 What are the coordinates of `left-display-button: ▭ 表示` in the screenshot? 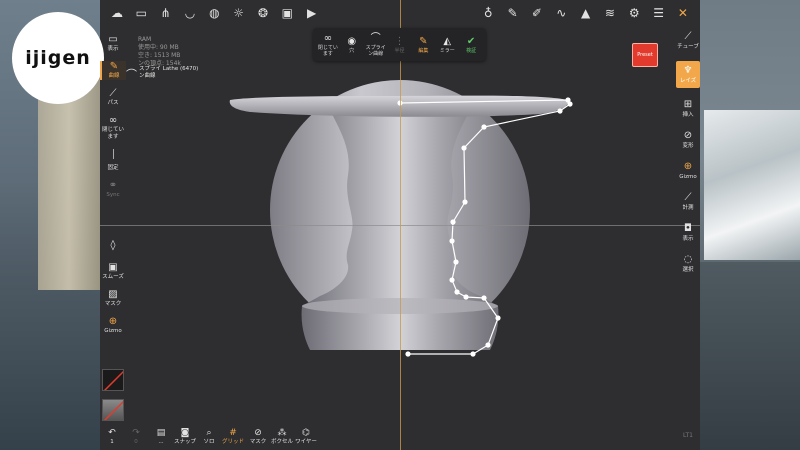 It's located at (113, 43).